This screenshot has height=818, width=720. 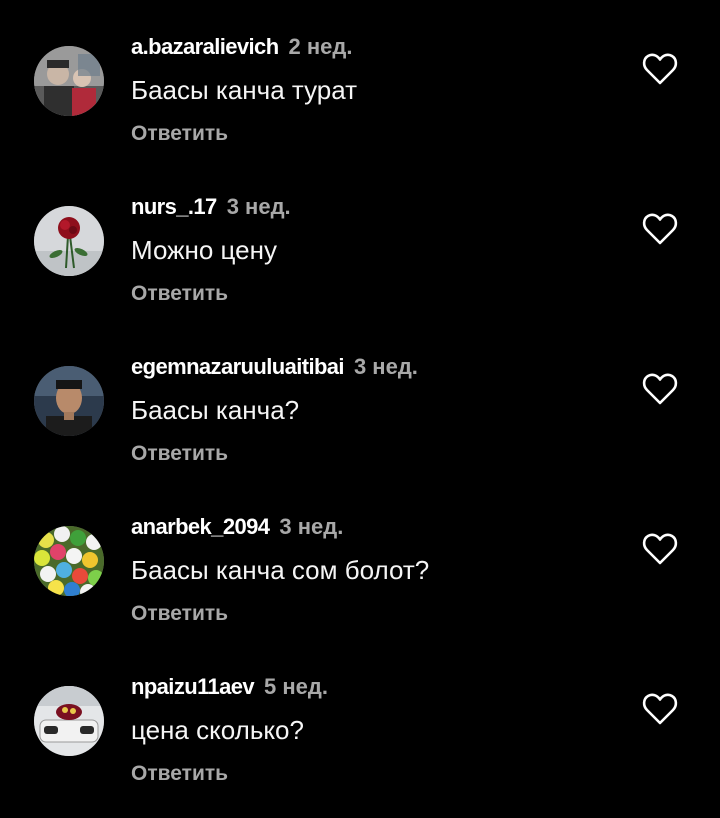 I want to click on username: egemnazaruuluaitibai, so click(x=238, y=366).